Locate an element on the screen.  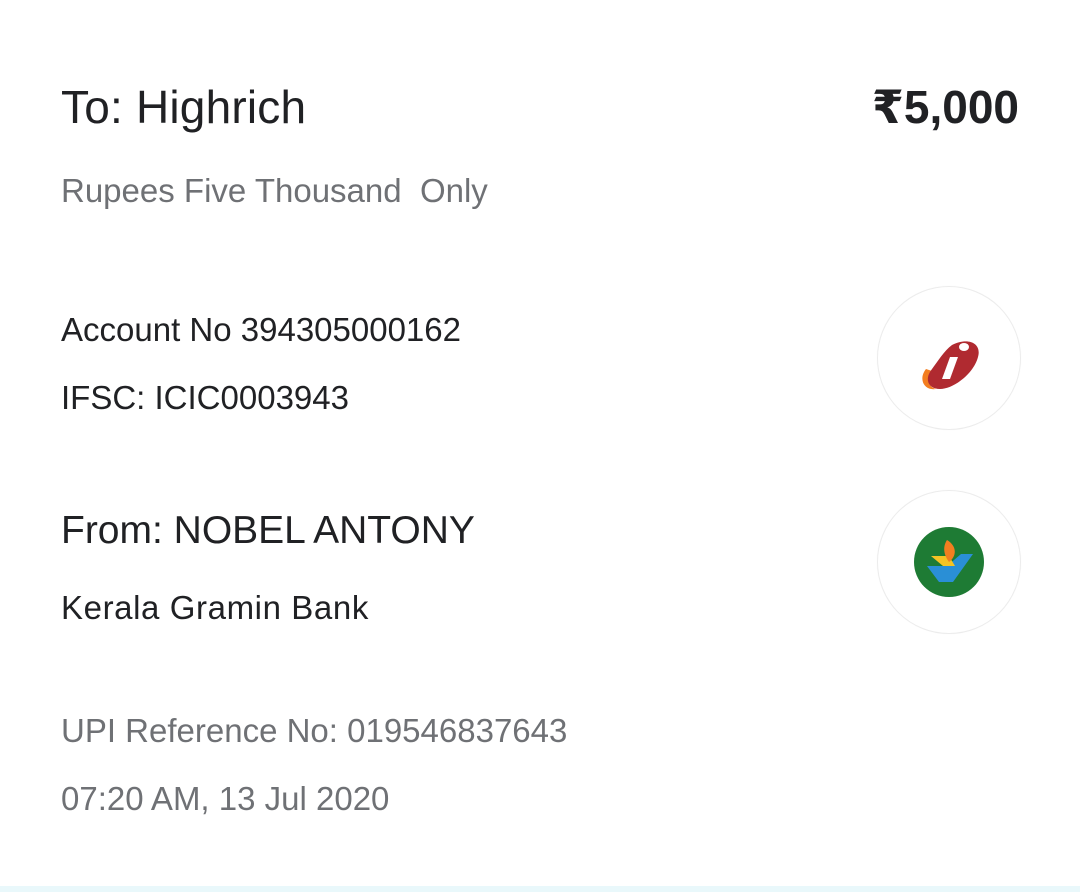
payee-name: To: Highrich is located at coordinates (184, 107).